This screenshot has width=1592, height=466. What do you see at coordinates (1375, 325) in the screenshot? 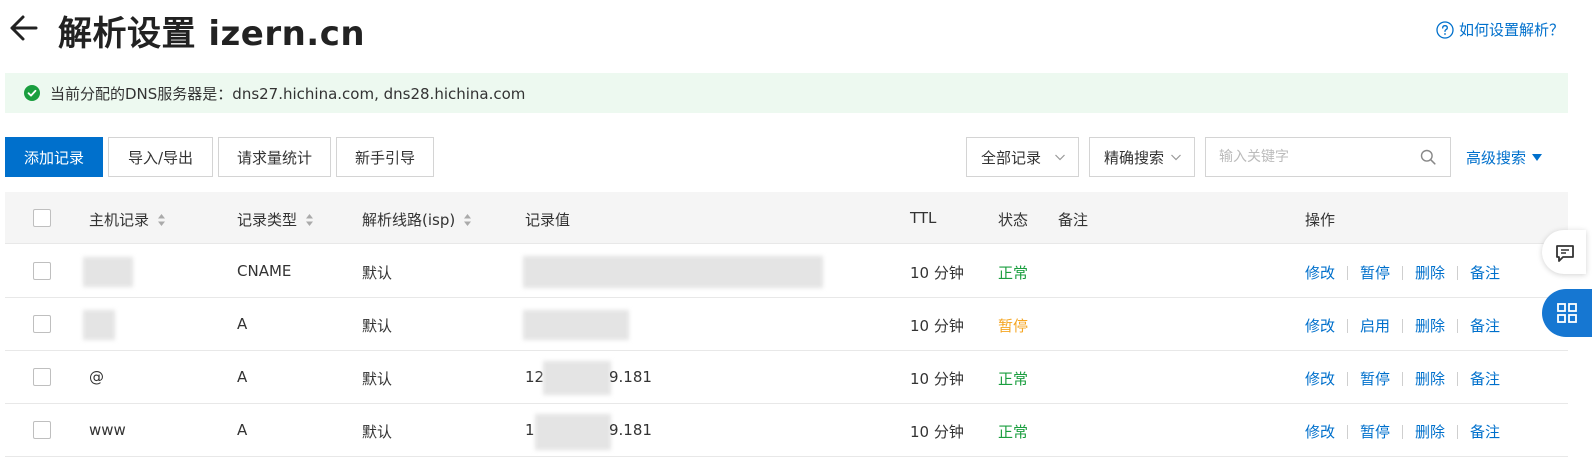
I see `enable-link: 启用` at bounding box center [1375, 325].